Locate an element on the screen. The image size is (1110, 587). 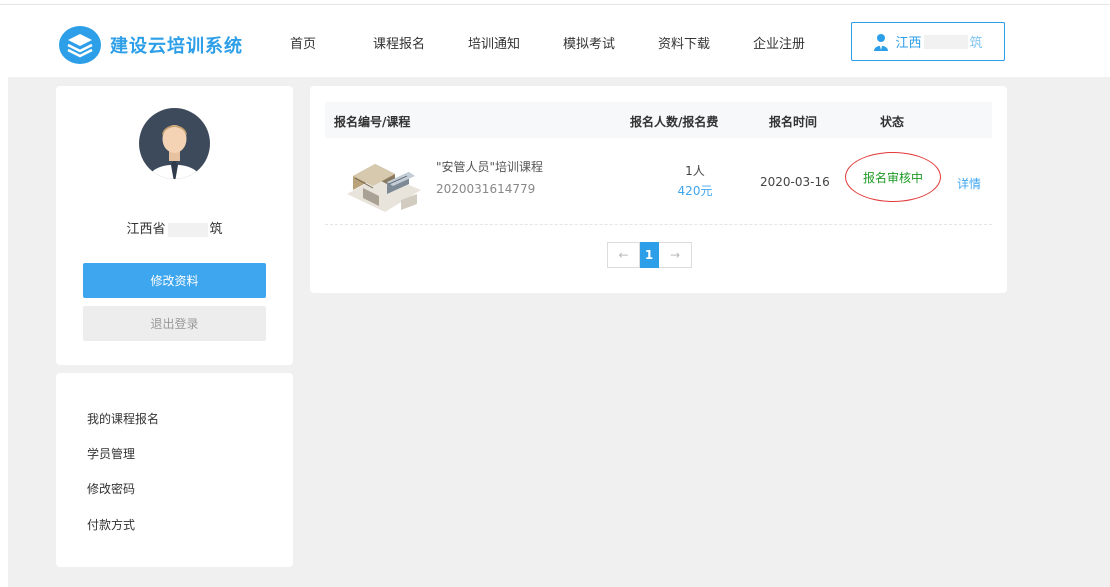
user-display-name: 江西省 筑 is located at coordinates (174, 227).